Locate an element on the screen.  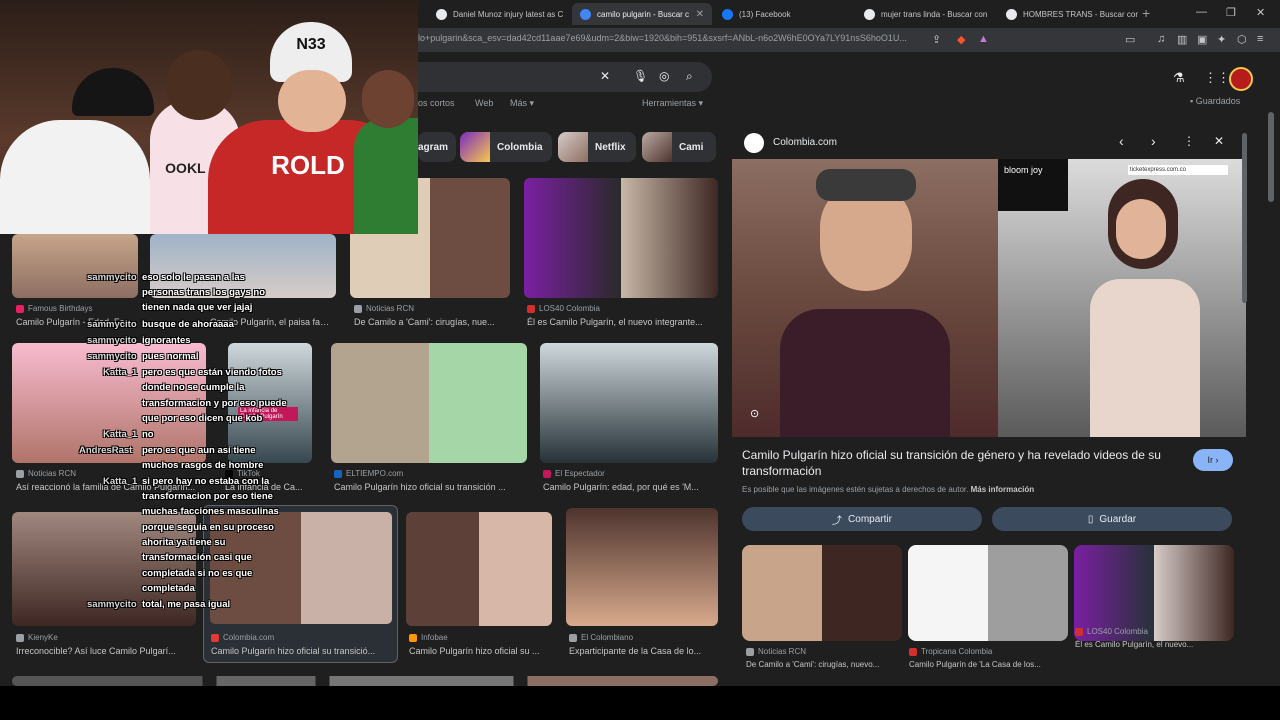
nav-web: Web is located at coordinates (484, 103).